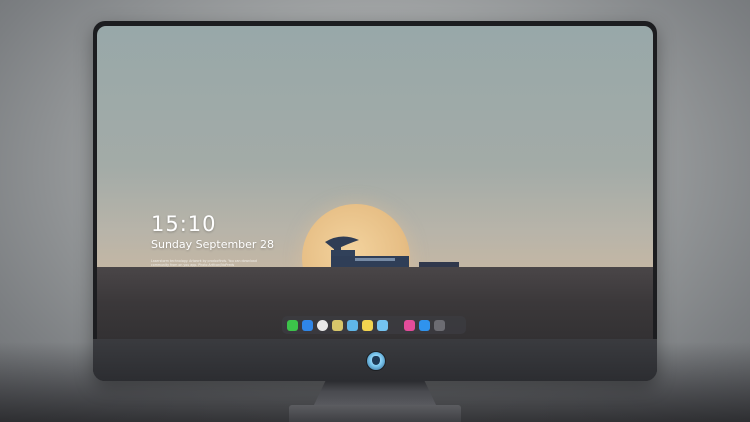 The image size is (750, 422). Describe the element at coordinates (382, 325) in the screenshot. I see `photos-icon` at that location.